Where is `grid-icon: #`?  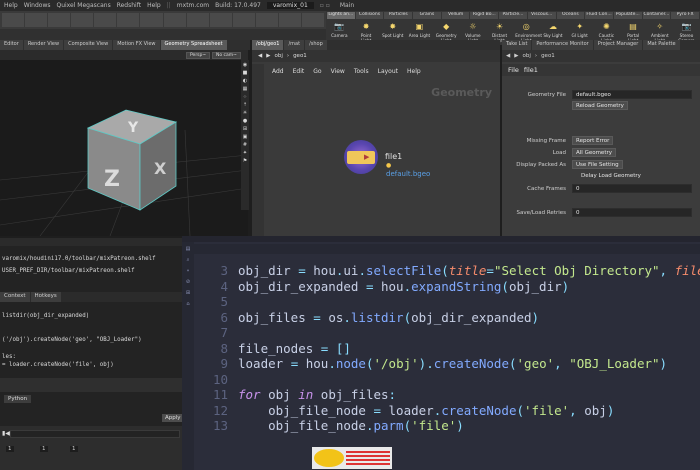 grid-icon: # is located at coordinates (245, 145).